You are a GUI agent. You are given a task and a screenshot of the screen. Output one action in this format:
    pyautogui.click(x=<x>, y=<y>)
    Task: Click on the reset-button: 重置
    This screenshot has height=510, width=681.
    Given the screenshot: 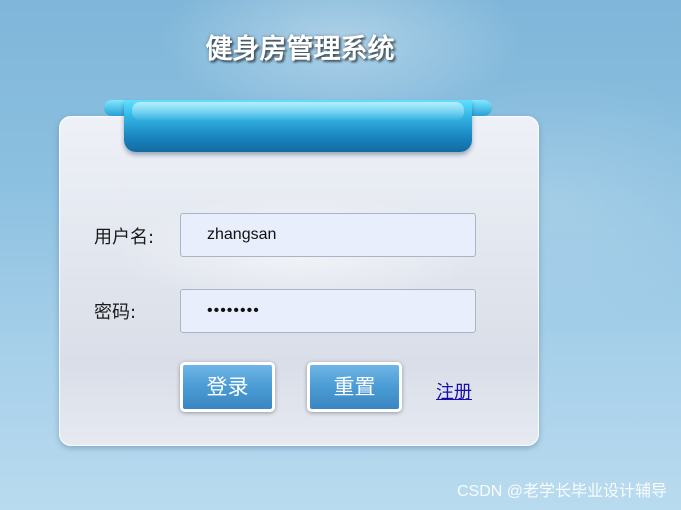 What is the action you would take?
    pyautogui.click(x=354, y=387)
    